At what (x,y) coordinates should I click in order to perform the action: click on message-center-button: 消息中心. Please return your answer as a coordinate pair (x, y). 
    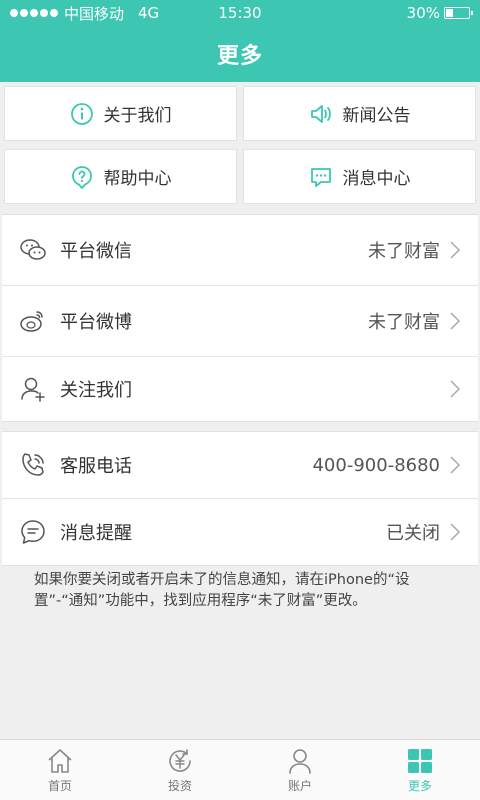
    Looking at the image, I should click on (359, 176).